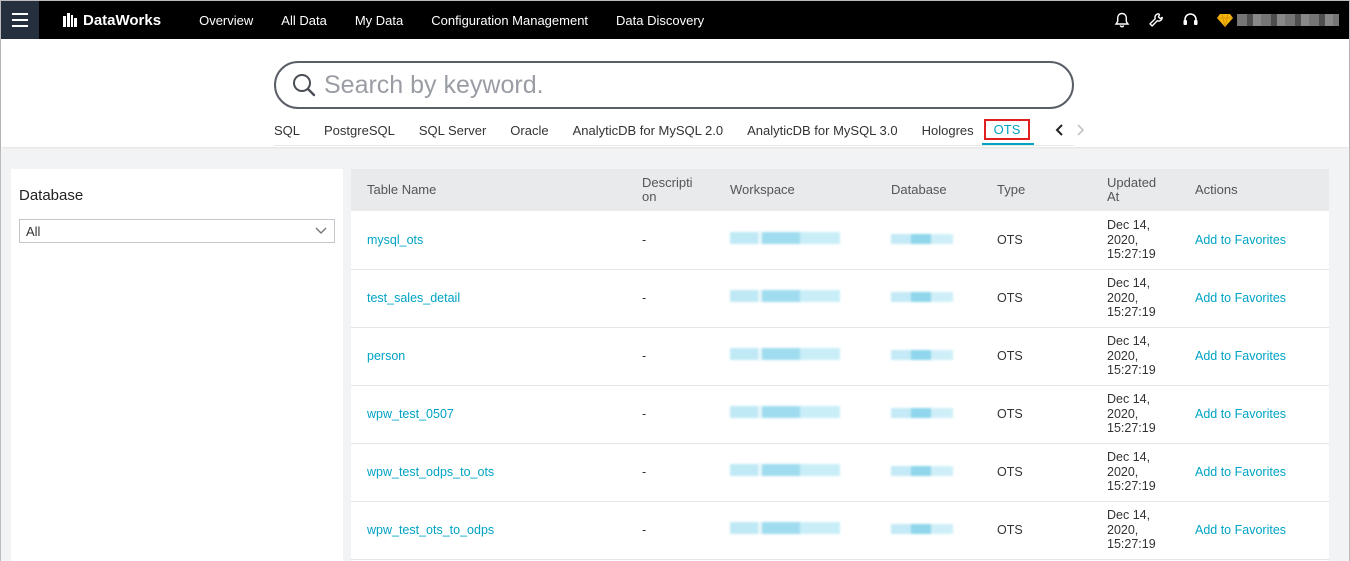  I want to click on menu-icon, so click(20, 20).